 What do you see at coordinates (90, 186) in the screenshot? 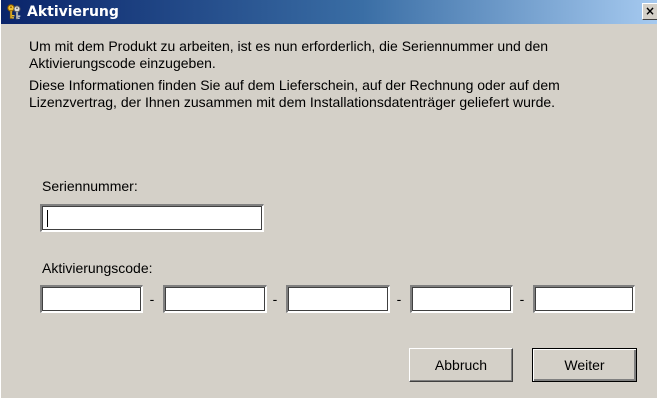
I see `serial-number-label: Seriennummer:` at bounding box center [90, 186].